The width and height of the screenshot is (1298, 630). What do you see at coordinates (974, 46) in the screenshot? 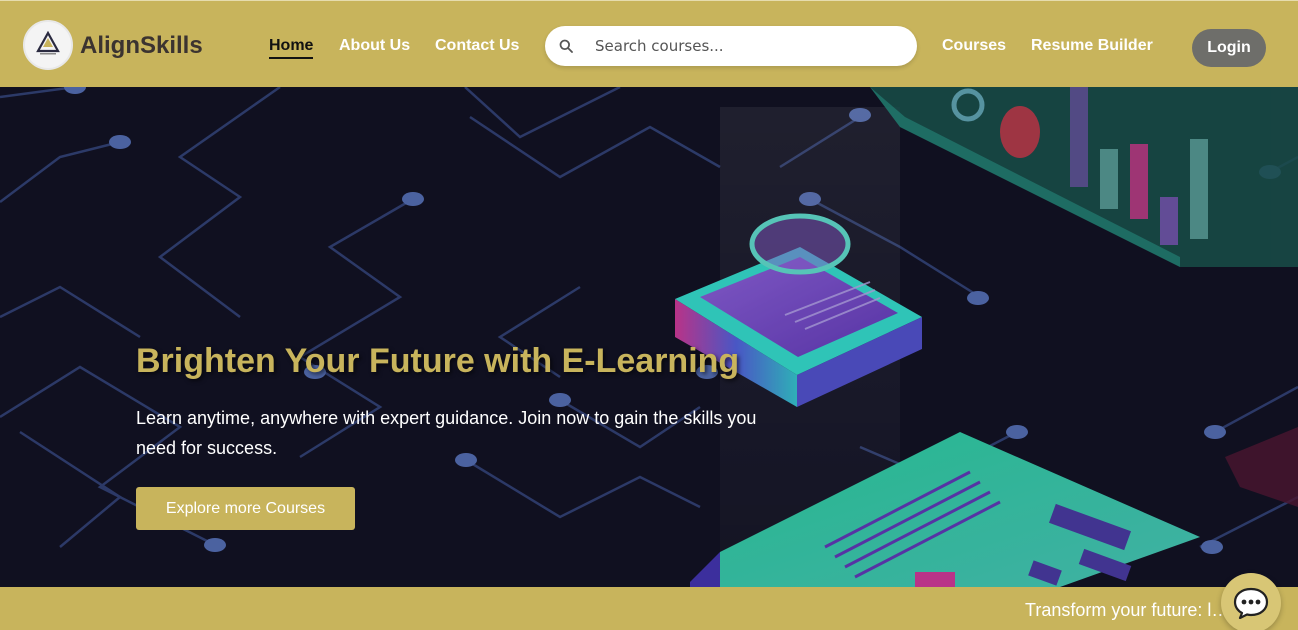
I see `nav-courses: Courses` at bounding box center [974, 46].